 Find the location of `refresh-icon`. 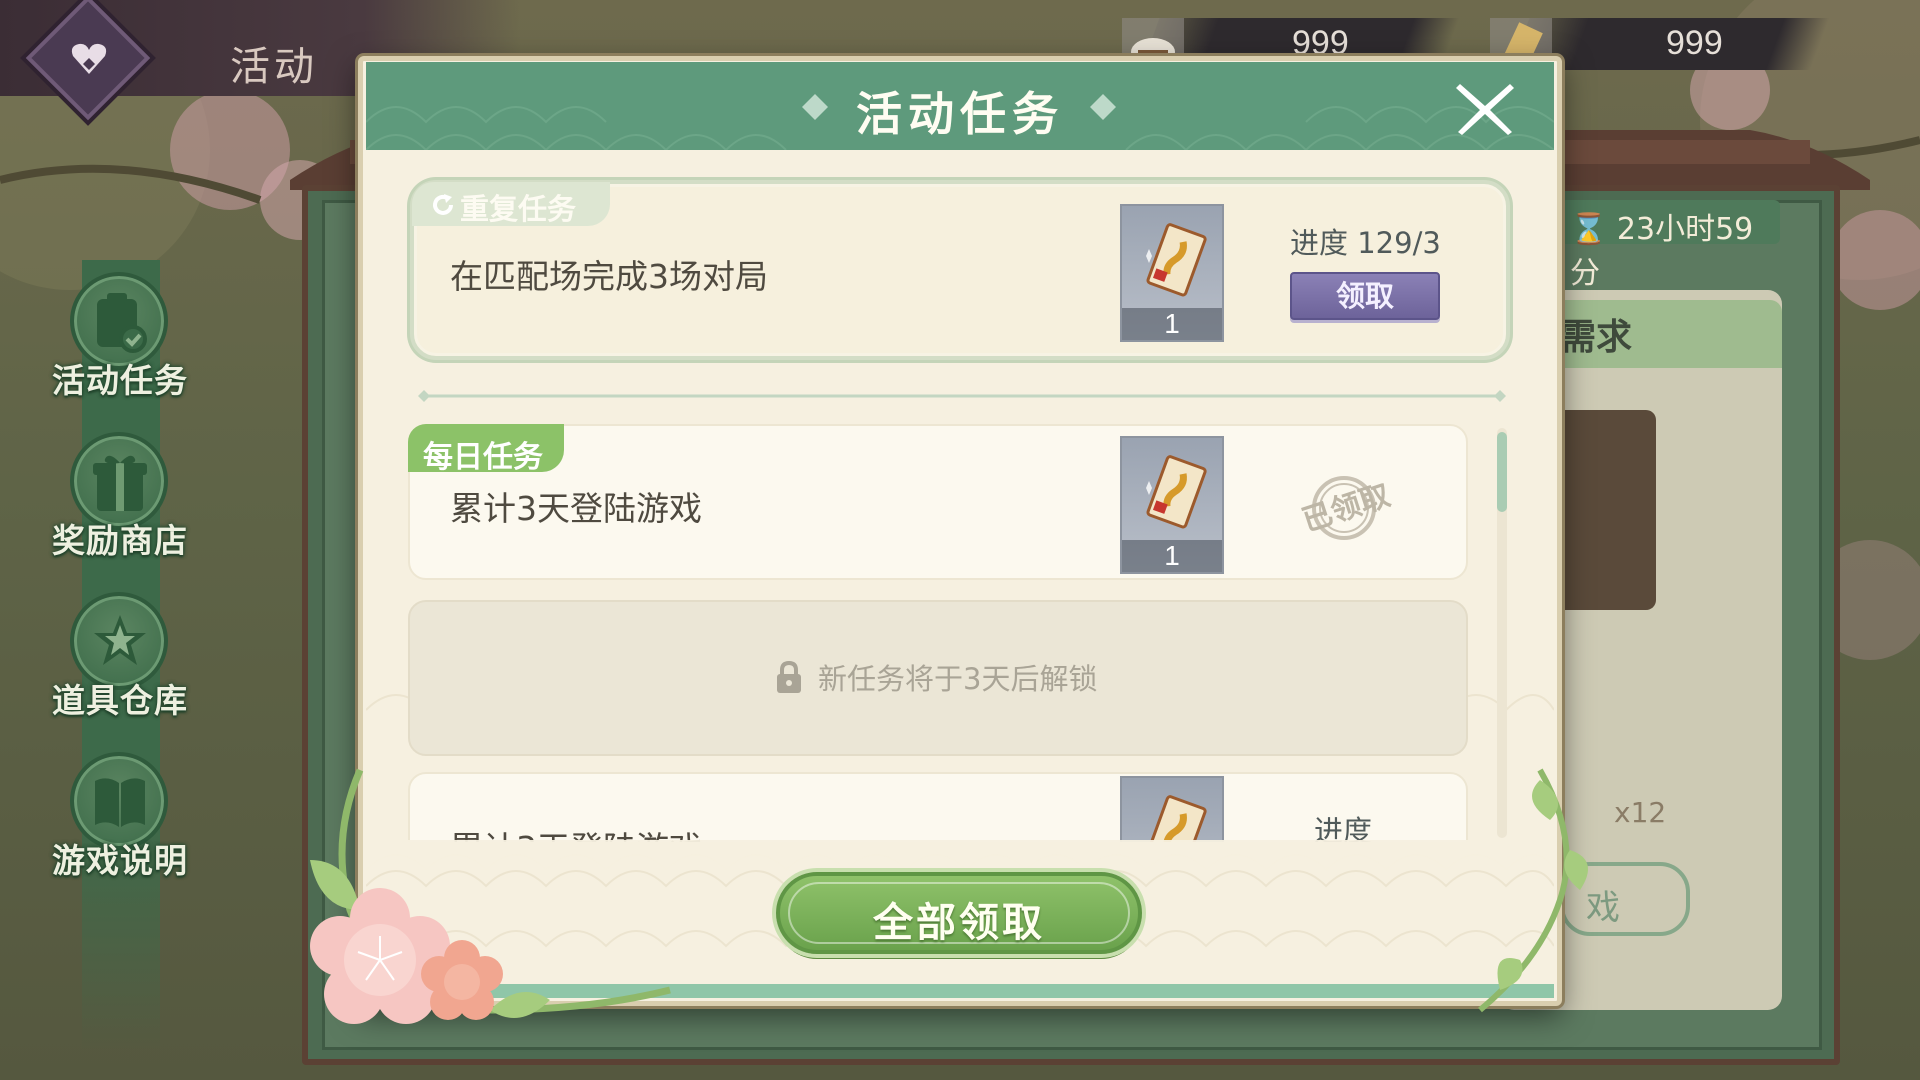

refresh-icon is located at coordinates (443, 204).